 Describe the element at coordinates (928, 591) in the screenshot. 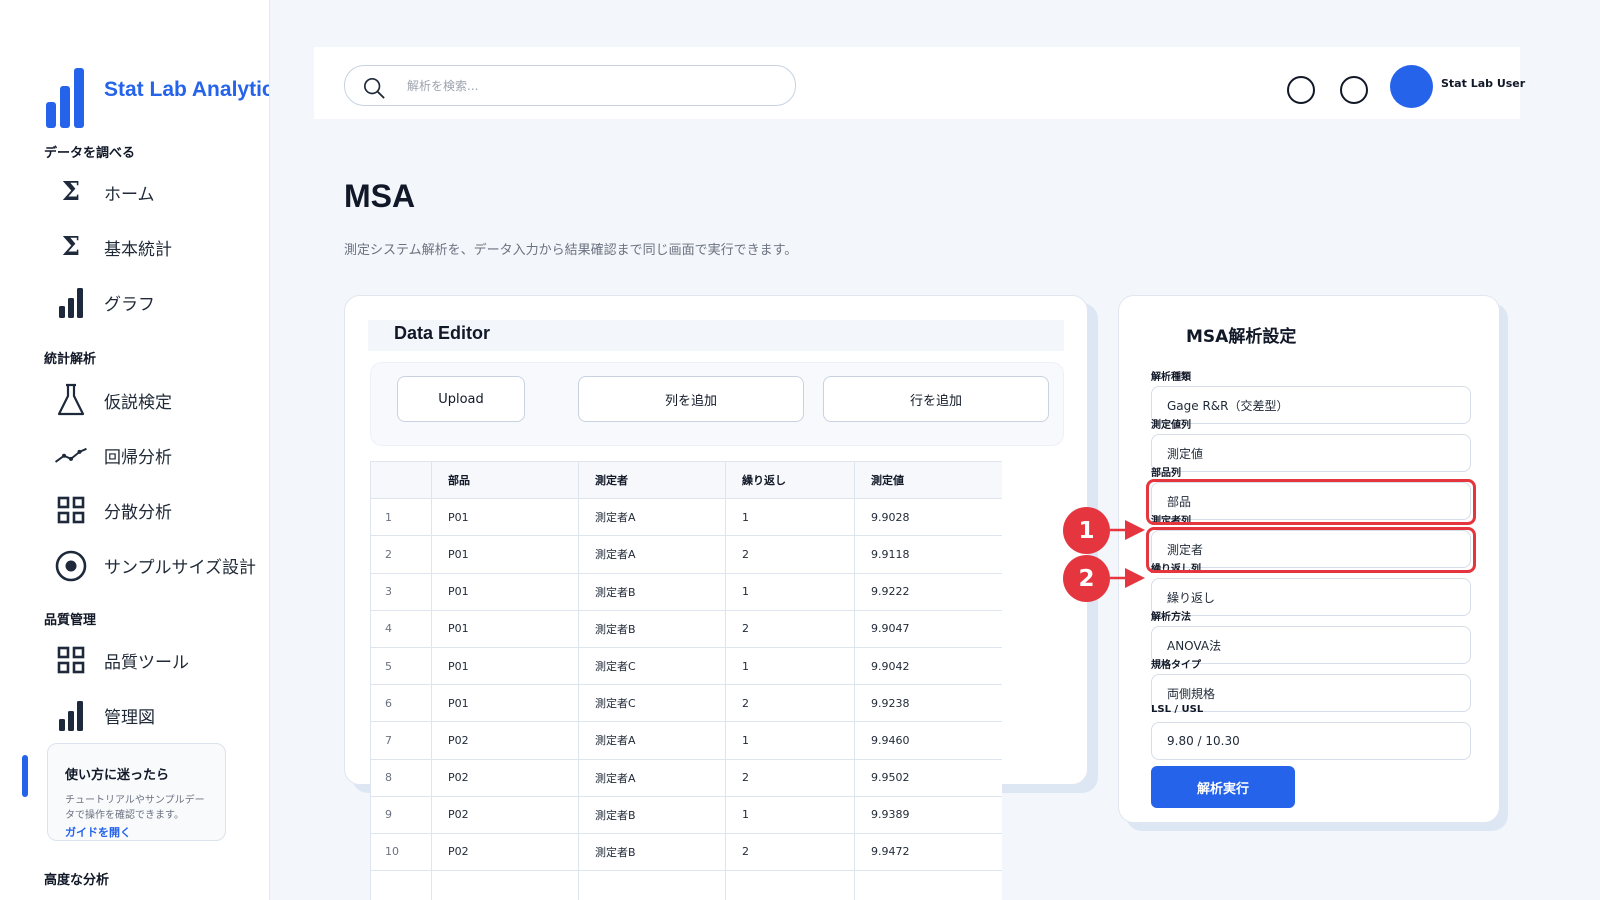

I see `table-cell: 9.9222` at that location.